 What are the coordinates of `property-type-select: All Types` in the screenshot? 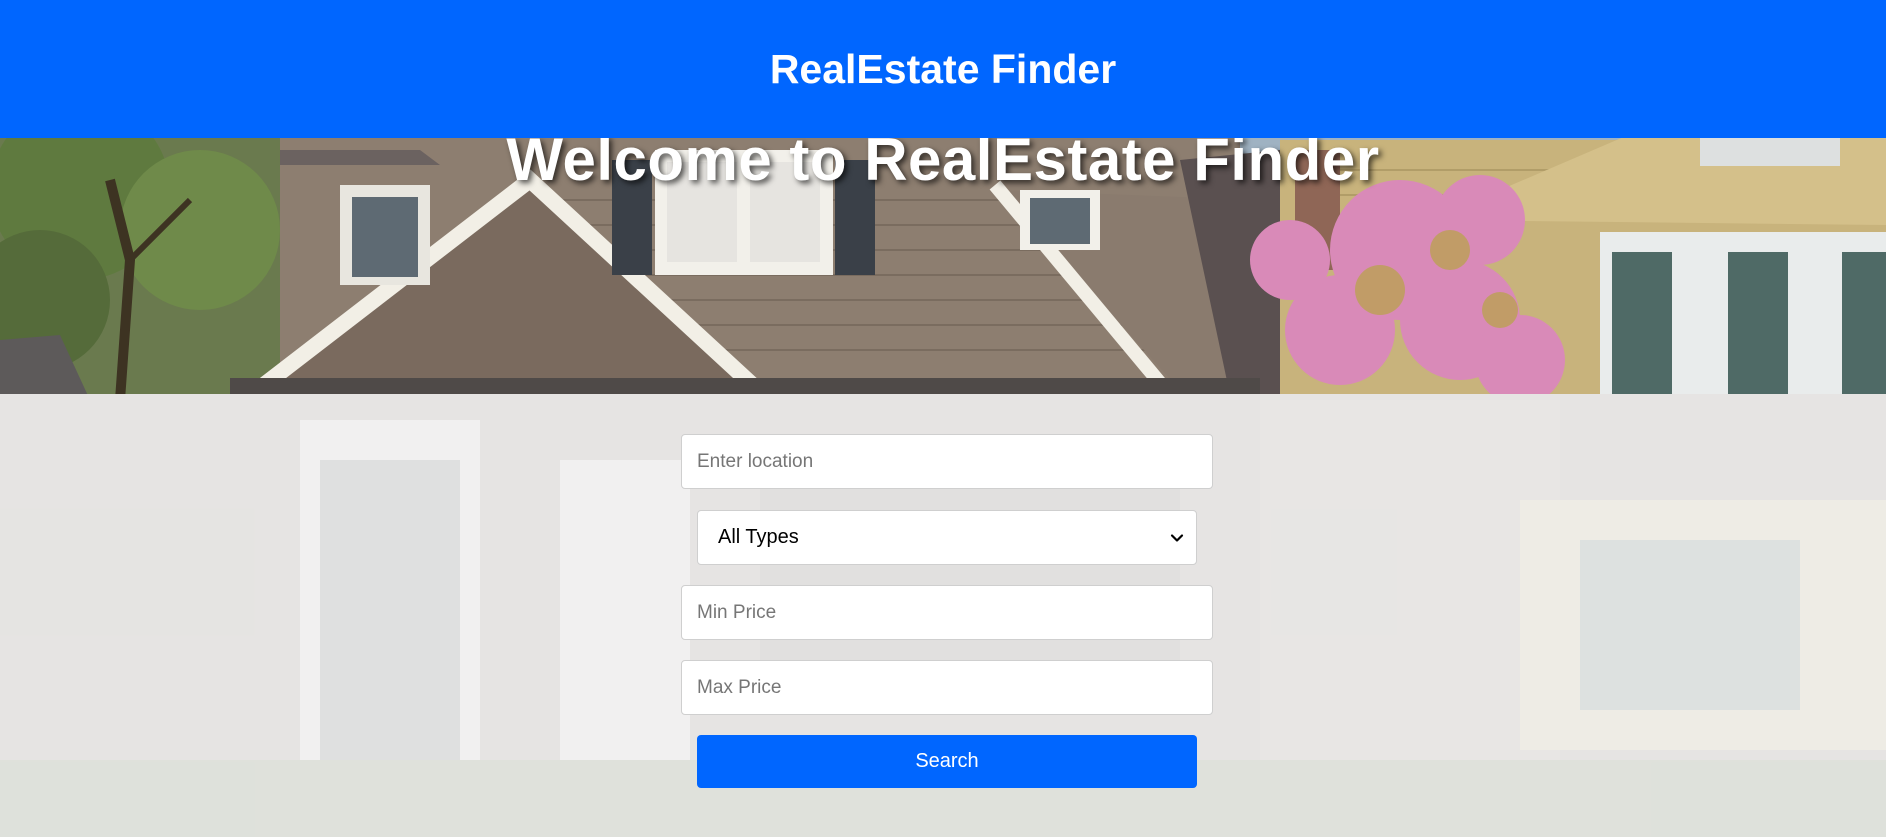 It's located at (947, 537).